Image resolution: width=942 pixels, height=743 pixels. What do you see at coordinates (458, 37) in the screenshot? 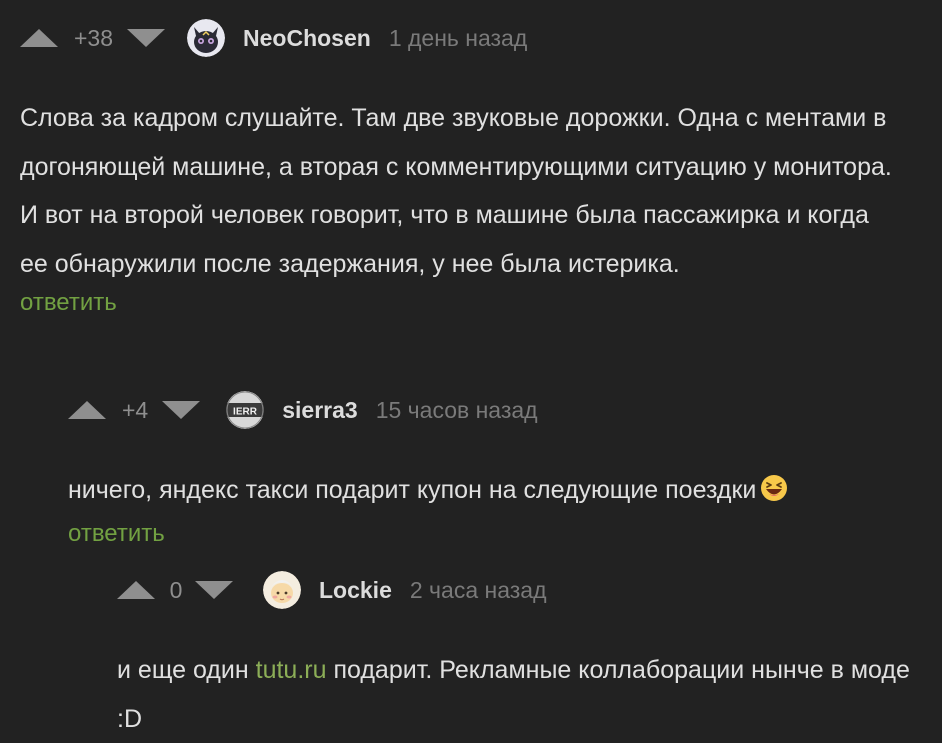
I see `timestamp: 1 день назад` at bounding box center [458, 37].